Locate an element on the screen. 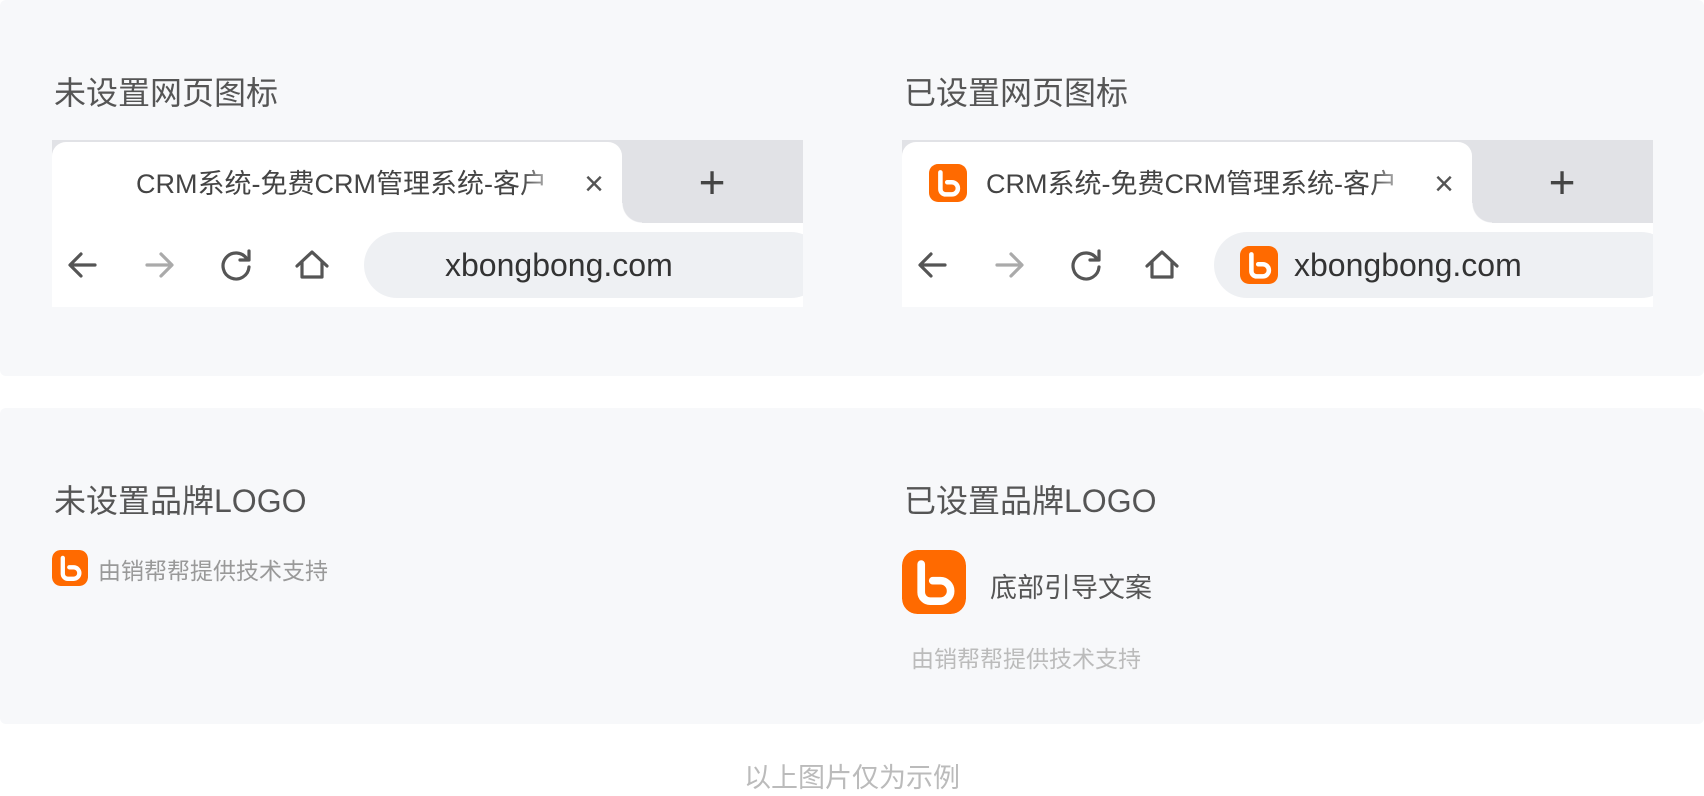  section-title-with-logo: 已设置品牌LOGO is located at coordinates (1030, 501).